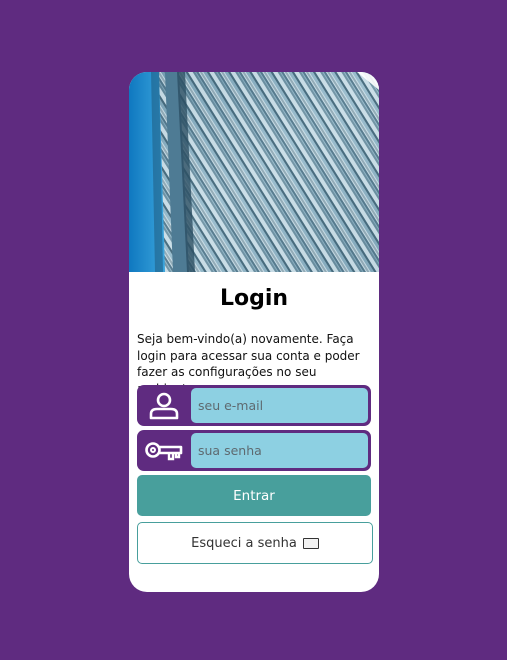 The height and width of the screenshot is (660, 507). What do you see at coordinates (254, 495) in the screenshot?
I see `login-button: Entrar` at bounding box center [254, 495].